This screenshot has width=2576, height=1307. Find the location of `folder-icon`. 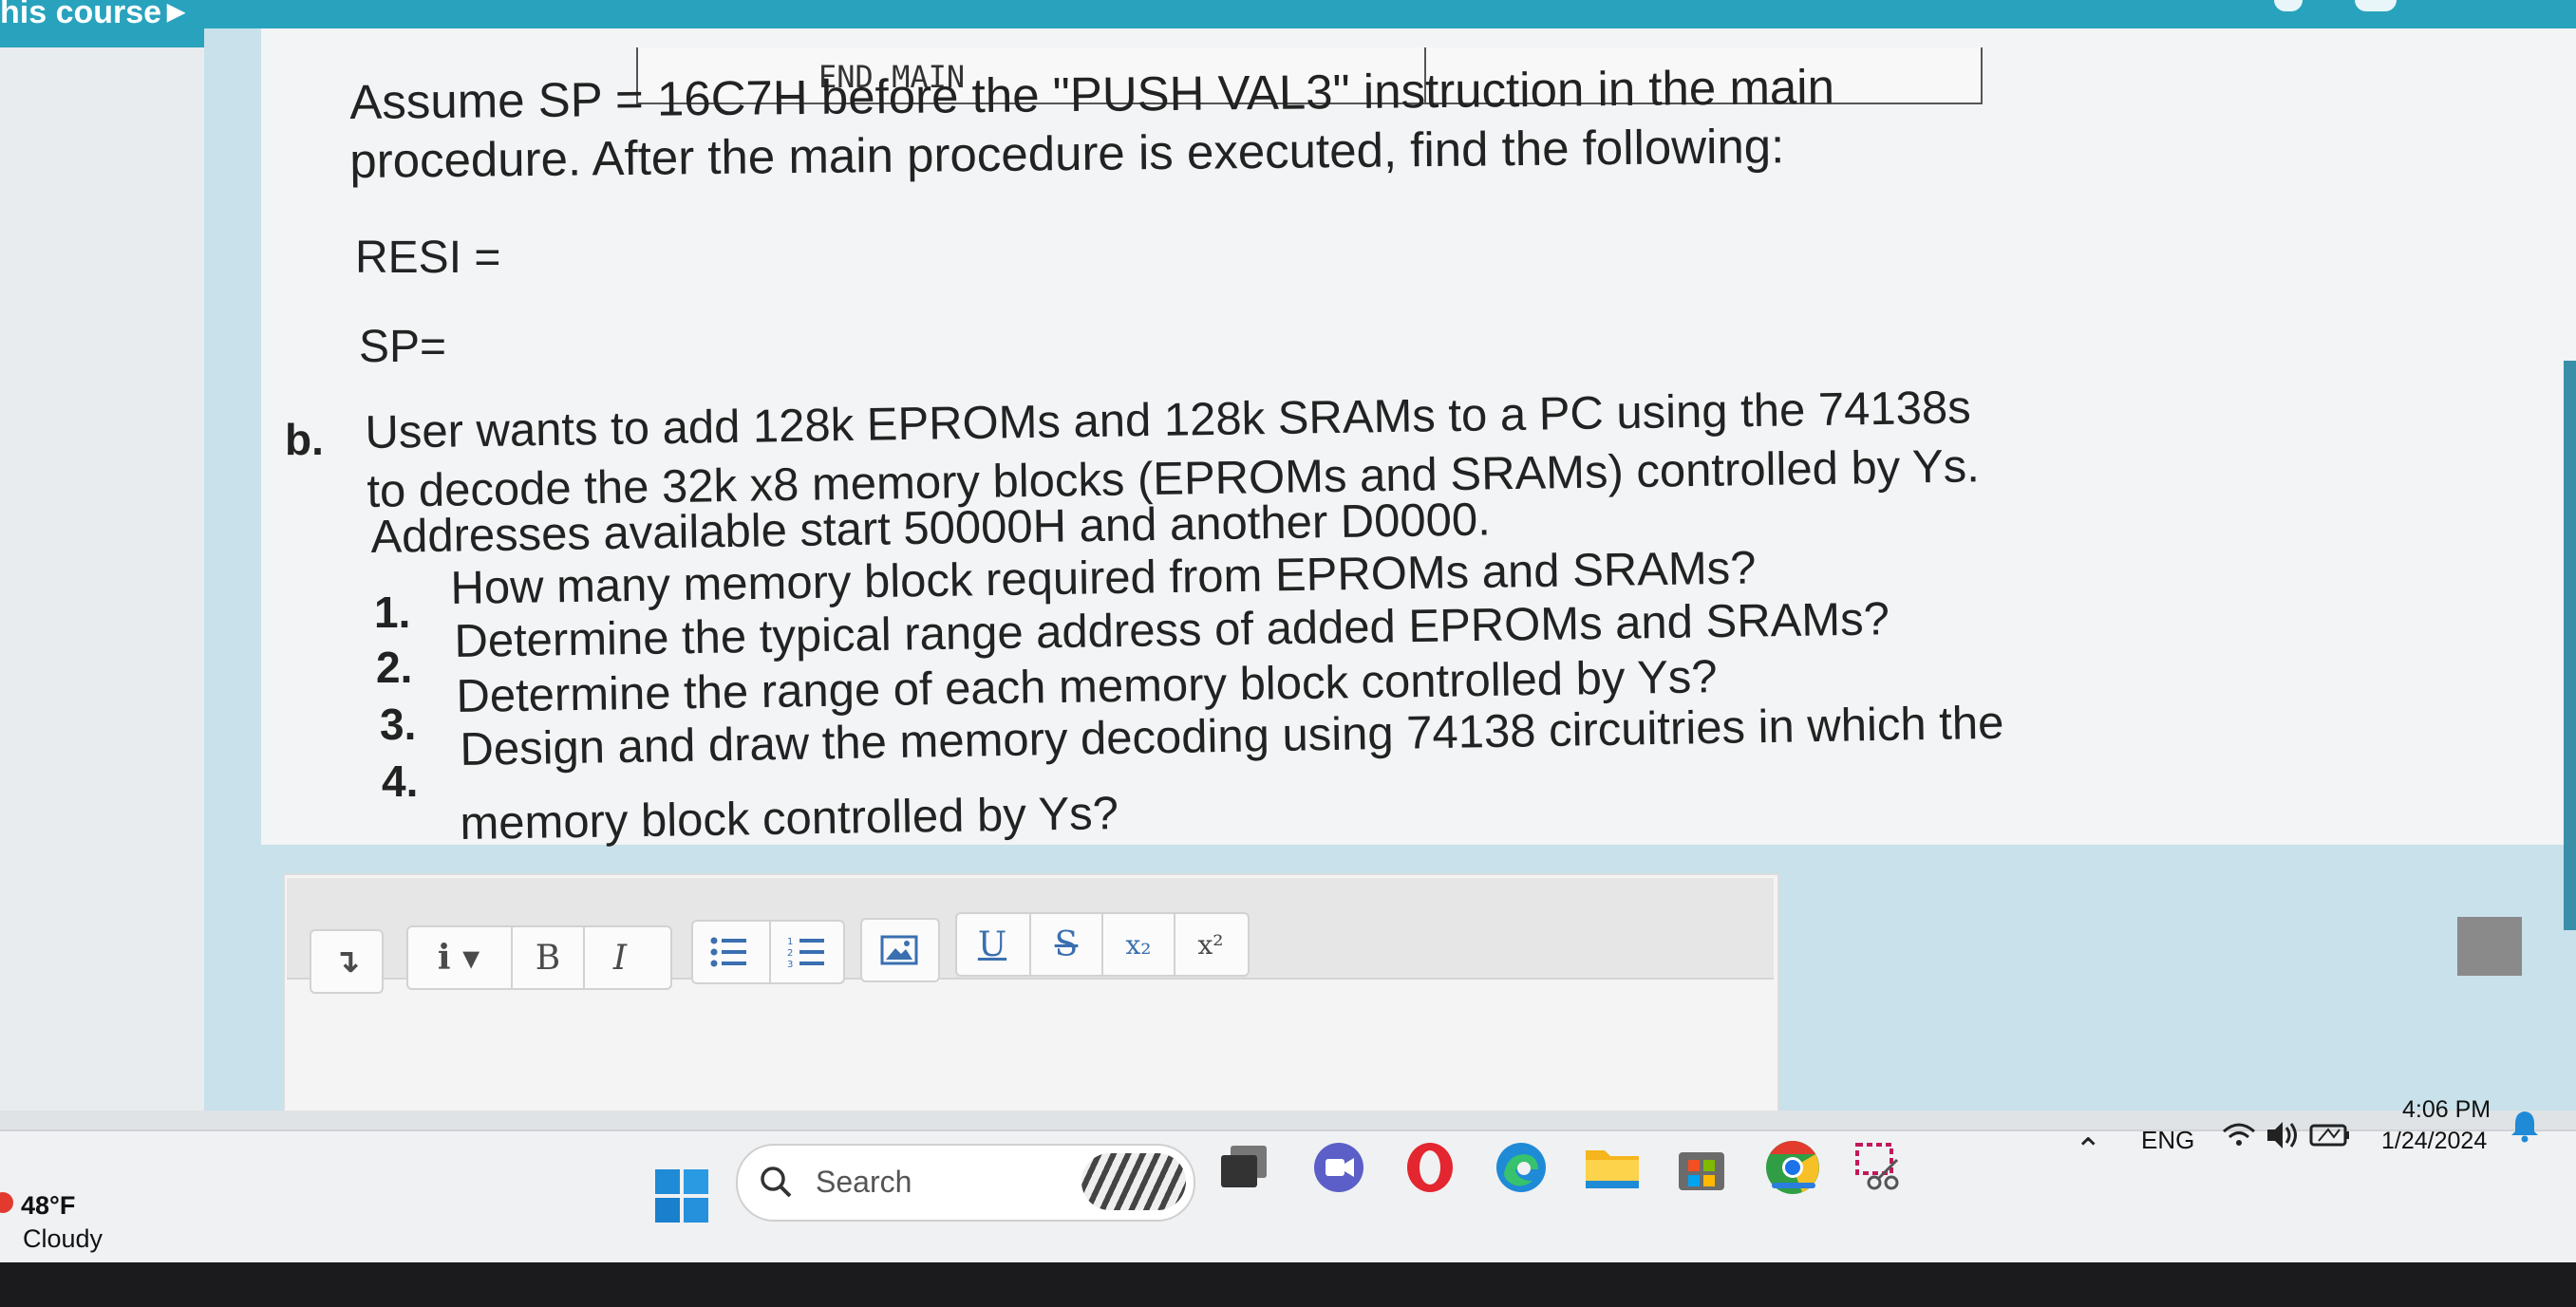

folder-icon is located at coordinates (1612, 1169).